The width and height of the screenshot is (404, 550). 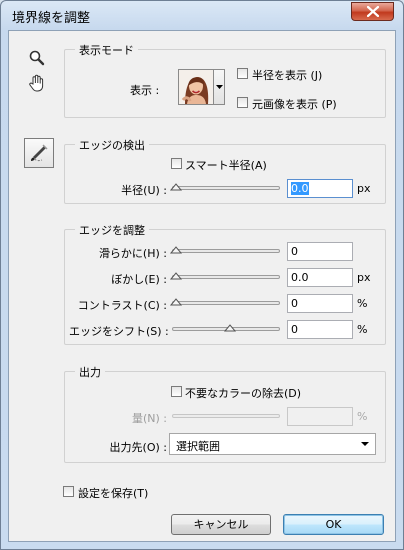 What do you see at coordinates (300, 188) in the screenshot?
I see `radius-value: 0.0` at bounding box center [300, 188].